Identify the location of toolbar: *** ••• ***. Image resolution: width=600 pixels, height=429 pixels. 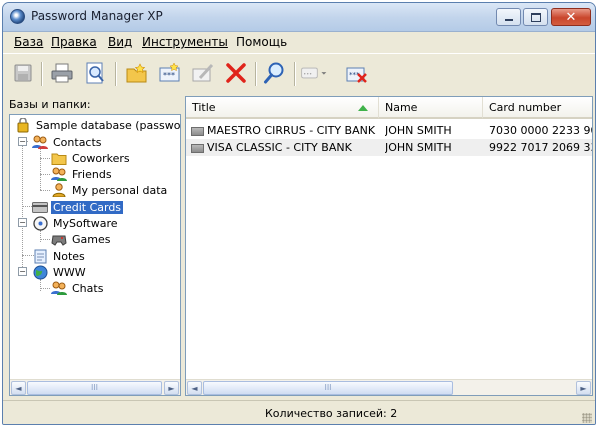
(299, 73).